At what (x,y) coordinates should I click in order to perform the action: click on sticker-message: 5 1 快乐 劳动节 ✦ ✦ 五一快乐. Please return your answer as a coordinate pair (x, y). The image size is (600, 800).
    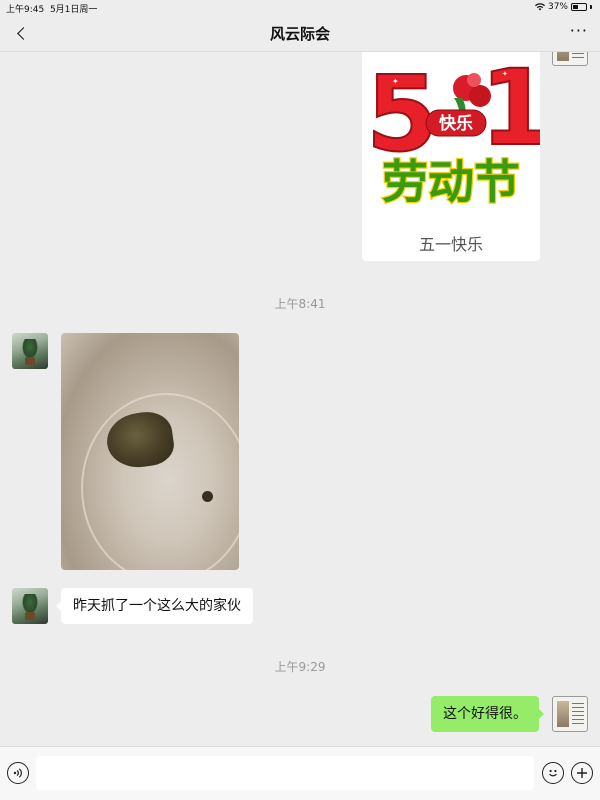
    Looking at the image, I should click on (451, 156).